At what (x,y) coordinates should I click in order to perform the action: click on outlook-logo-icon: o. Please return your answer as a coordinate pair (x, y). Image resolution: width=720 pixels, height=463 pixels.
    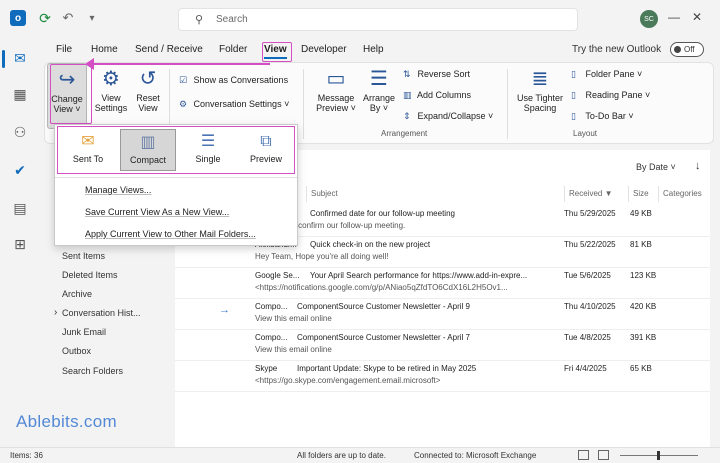
    Looking at the image, I should click on (18, 18).